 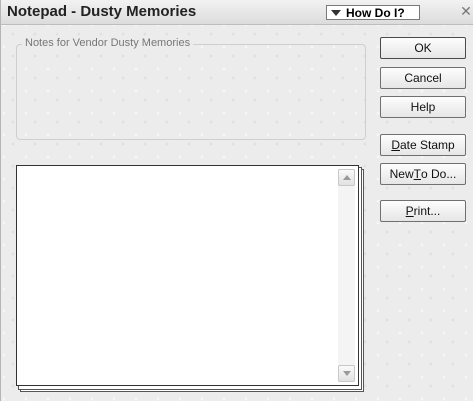 What do you see at coordinates (466, 12) in the screenshot?
I see `close-icon: ✕` at bounding box center [466, 12].